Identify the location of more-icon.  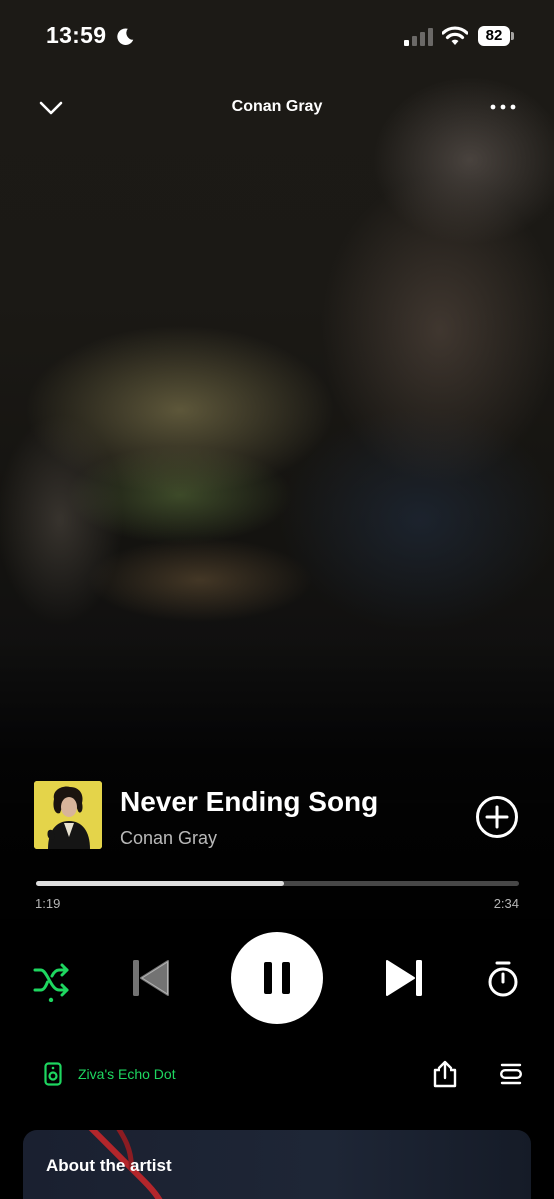
(503, 107).